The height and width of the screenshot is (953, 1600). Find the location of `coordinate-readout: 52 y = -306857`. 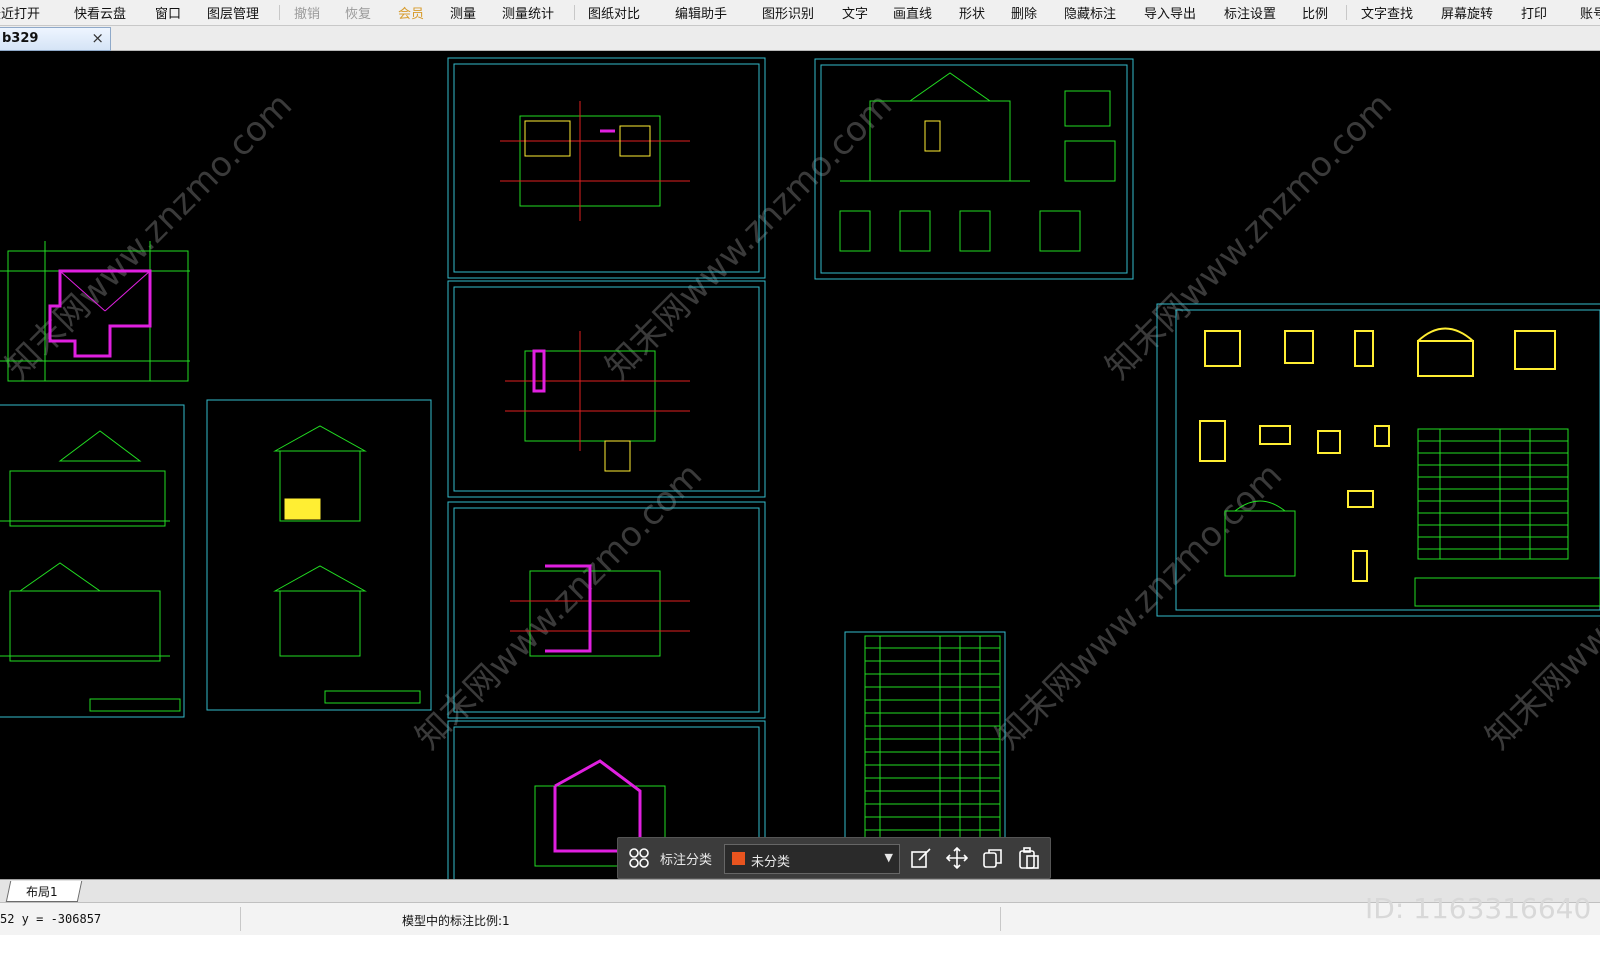

coordinate-readout: 52 y = -306857 is located at coordinates (51, 919).